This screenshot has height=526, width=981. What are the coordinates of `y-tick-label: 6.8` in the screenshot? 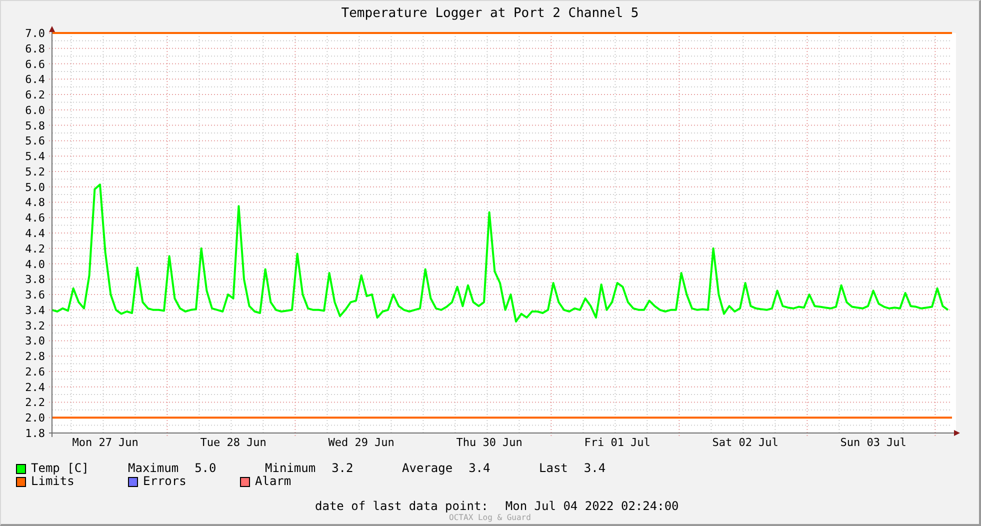 It's located at (35, 49).